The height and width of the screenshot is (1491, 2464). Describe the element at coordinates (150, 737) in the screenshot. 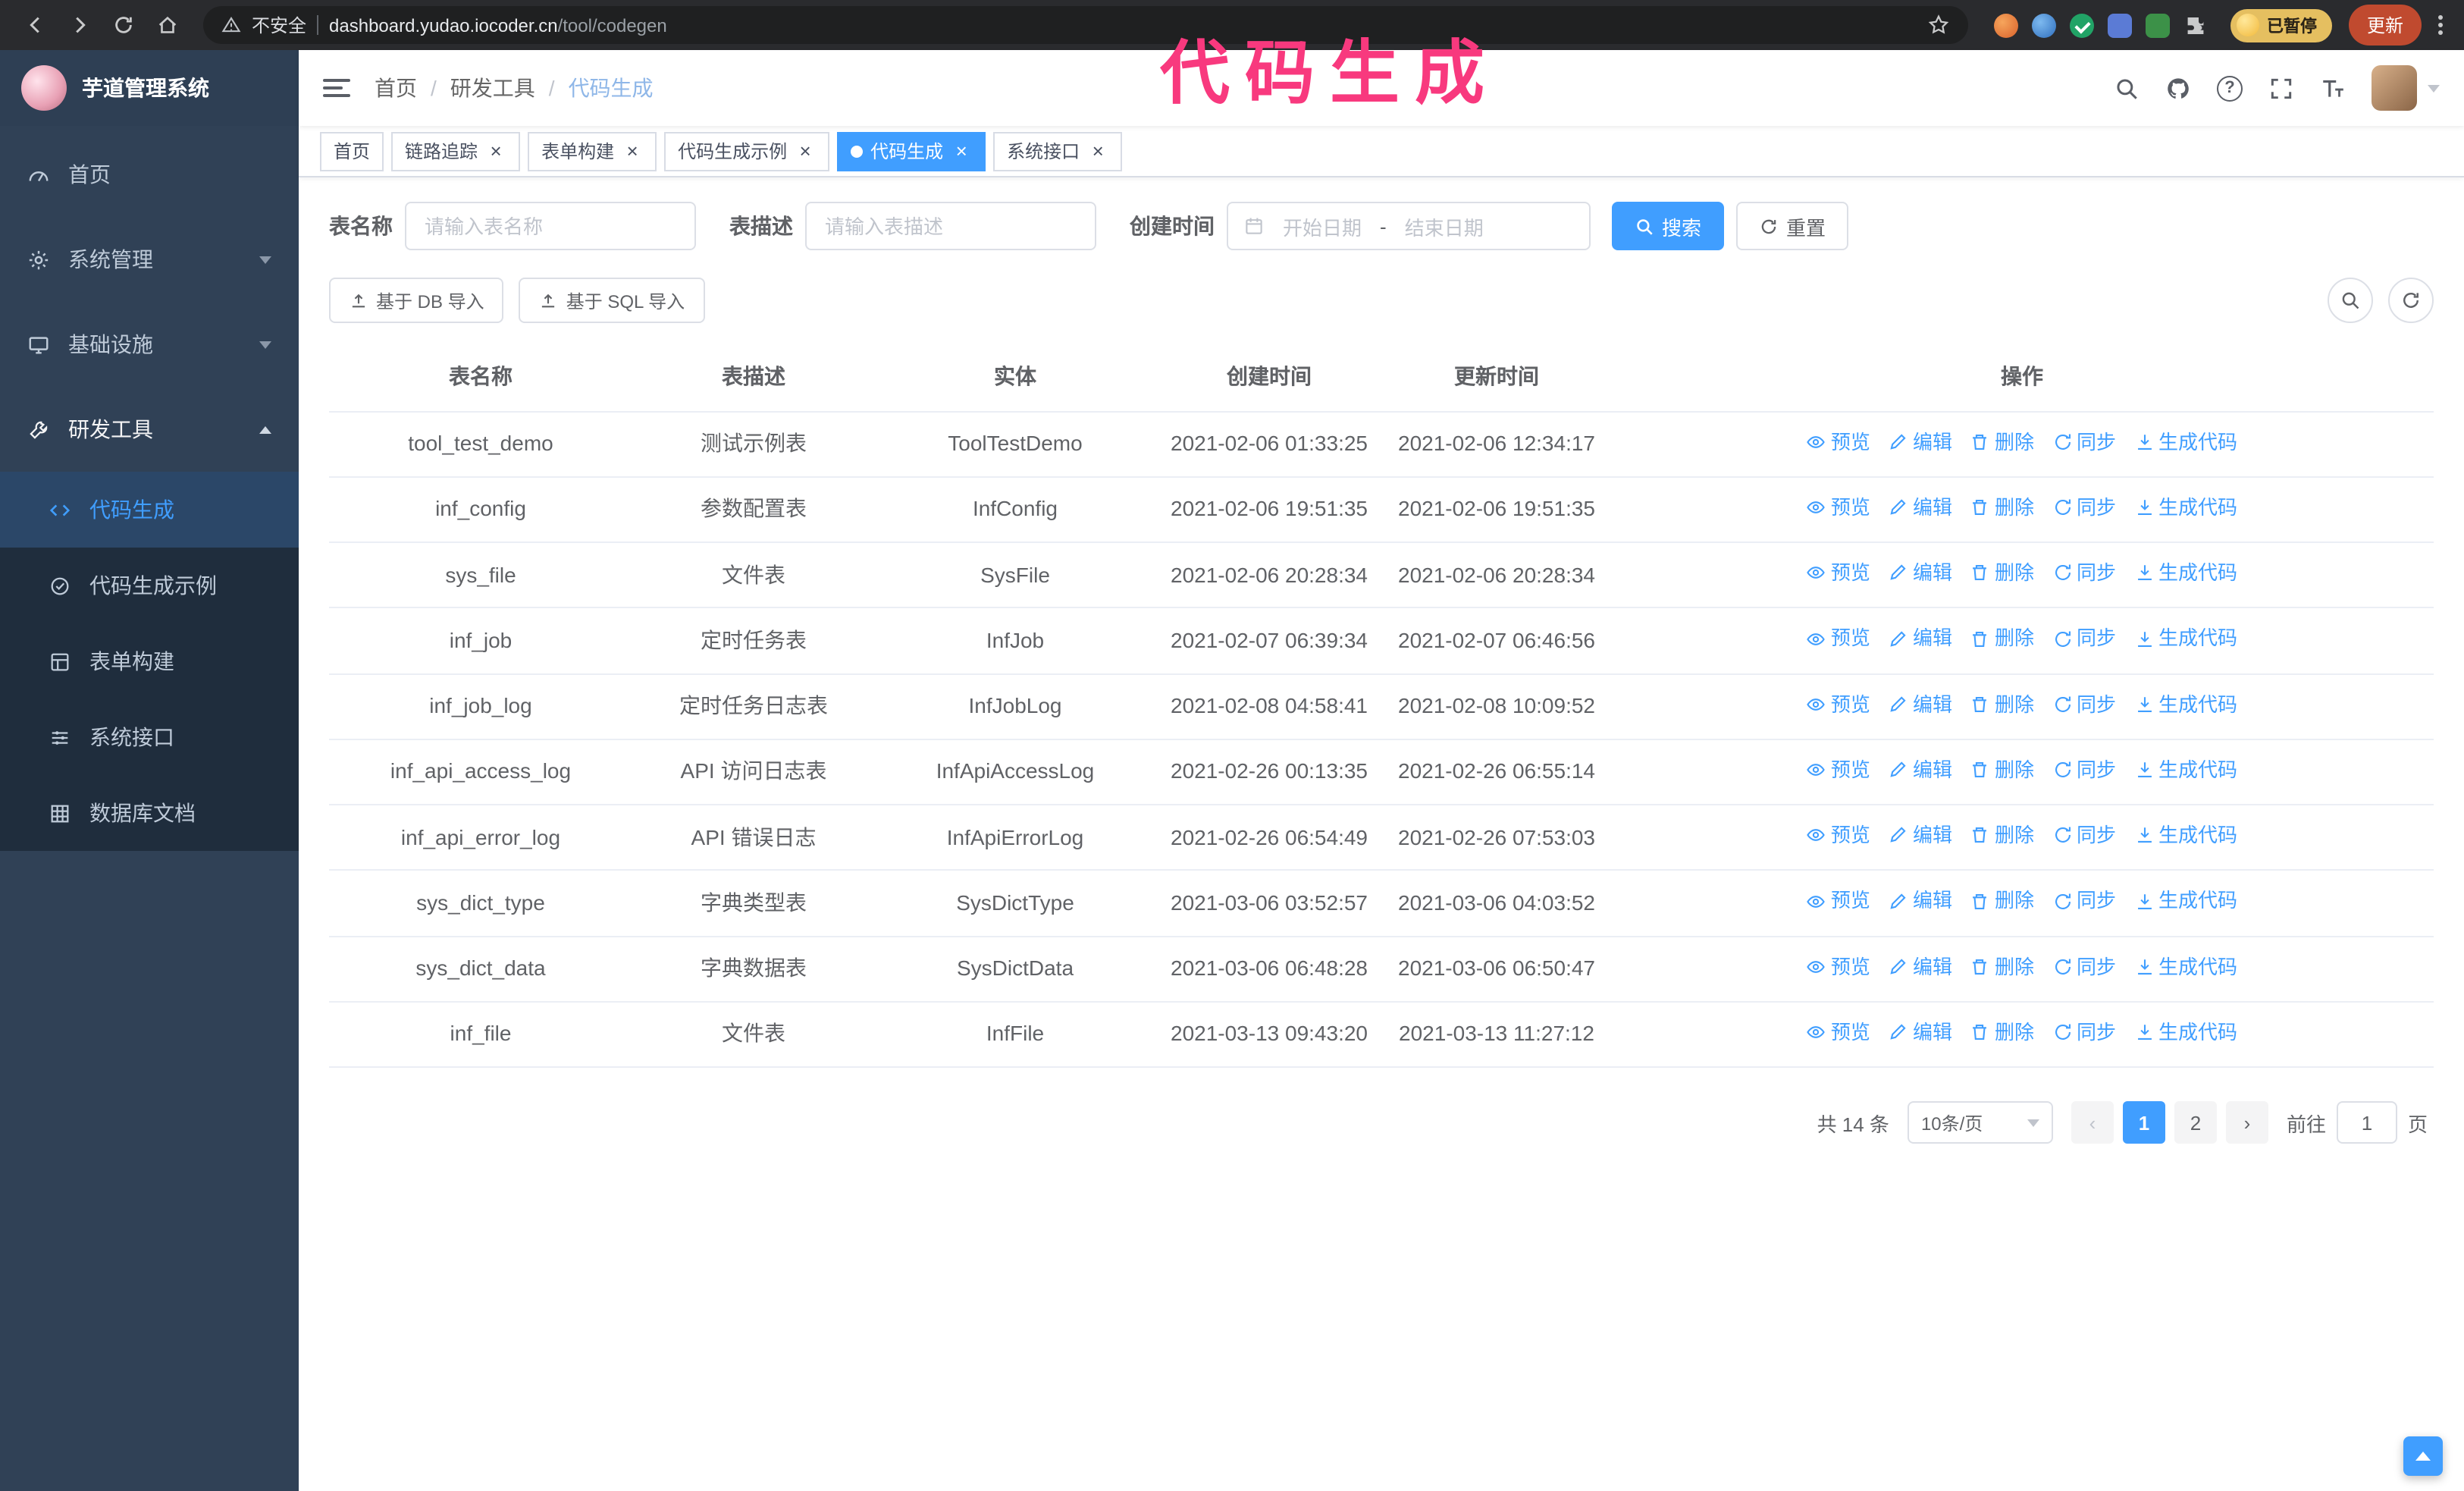

I see `sidebar-item-api: 系统接口` at that location.